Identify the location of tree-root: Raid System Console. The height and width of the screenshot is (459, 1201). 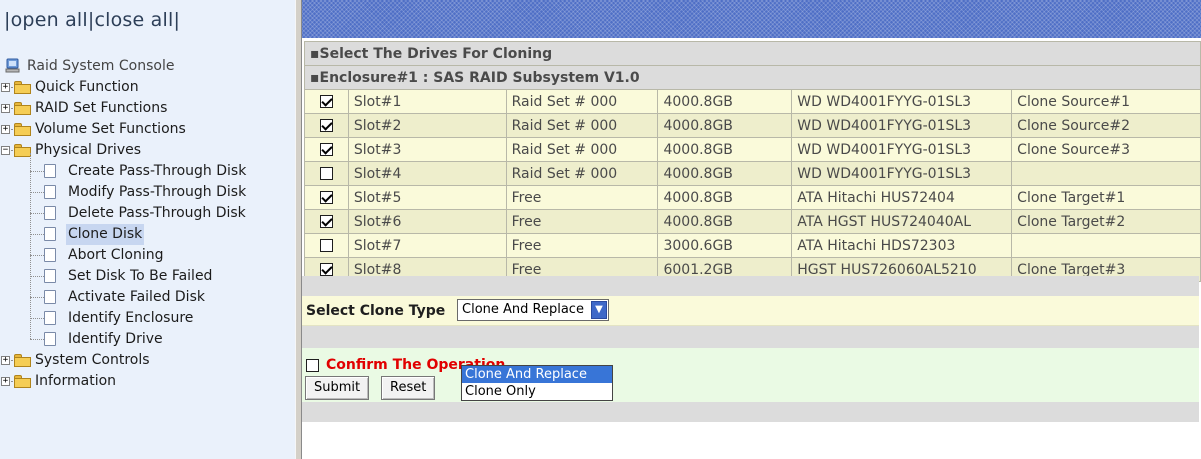
(145, 66).